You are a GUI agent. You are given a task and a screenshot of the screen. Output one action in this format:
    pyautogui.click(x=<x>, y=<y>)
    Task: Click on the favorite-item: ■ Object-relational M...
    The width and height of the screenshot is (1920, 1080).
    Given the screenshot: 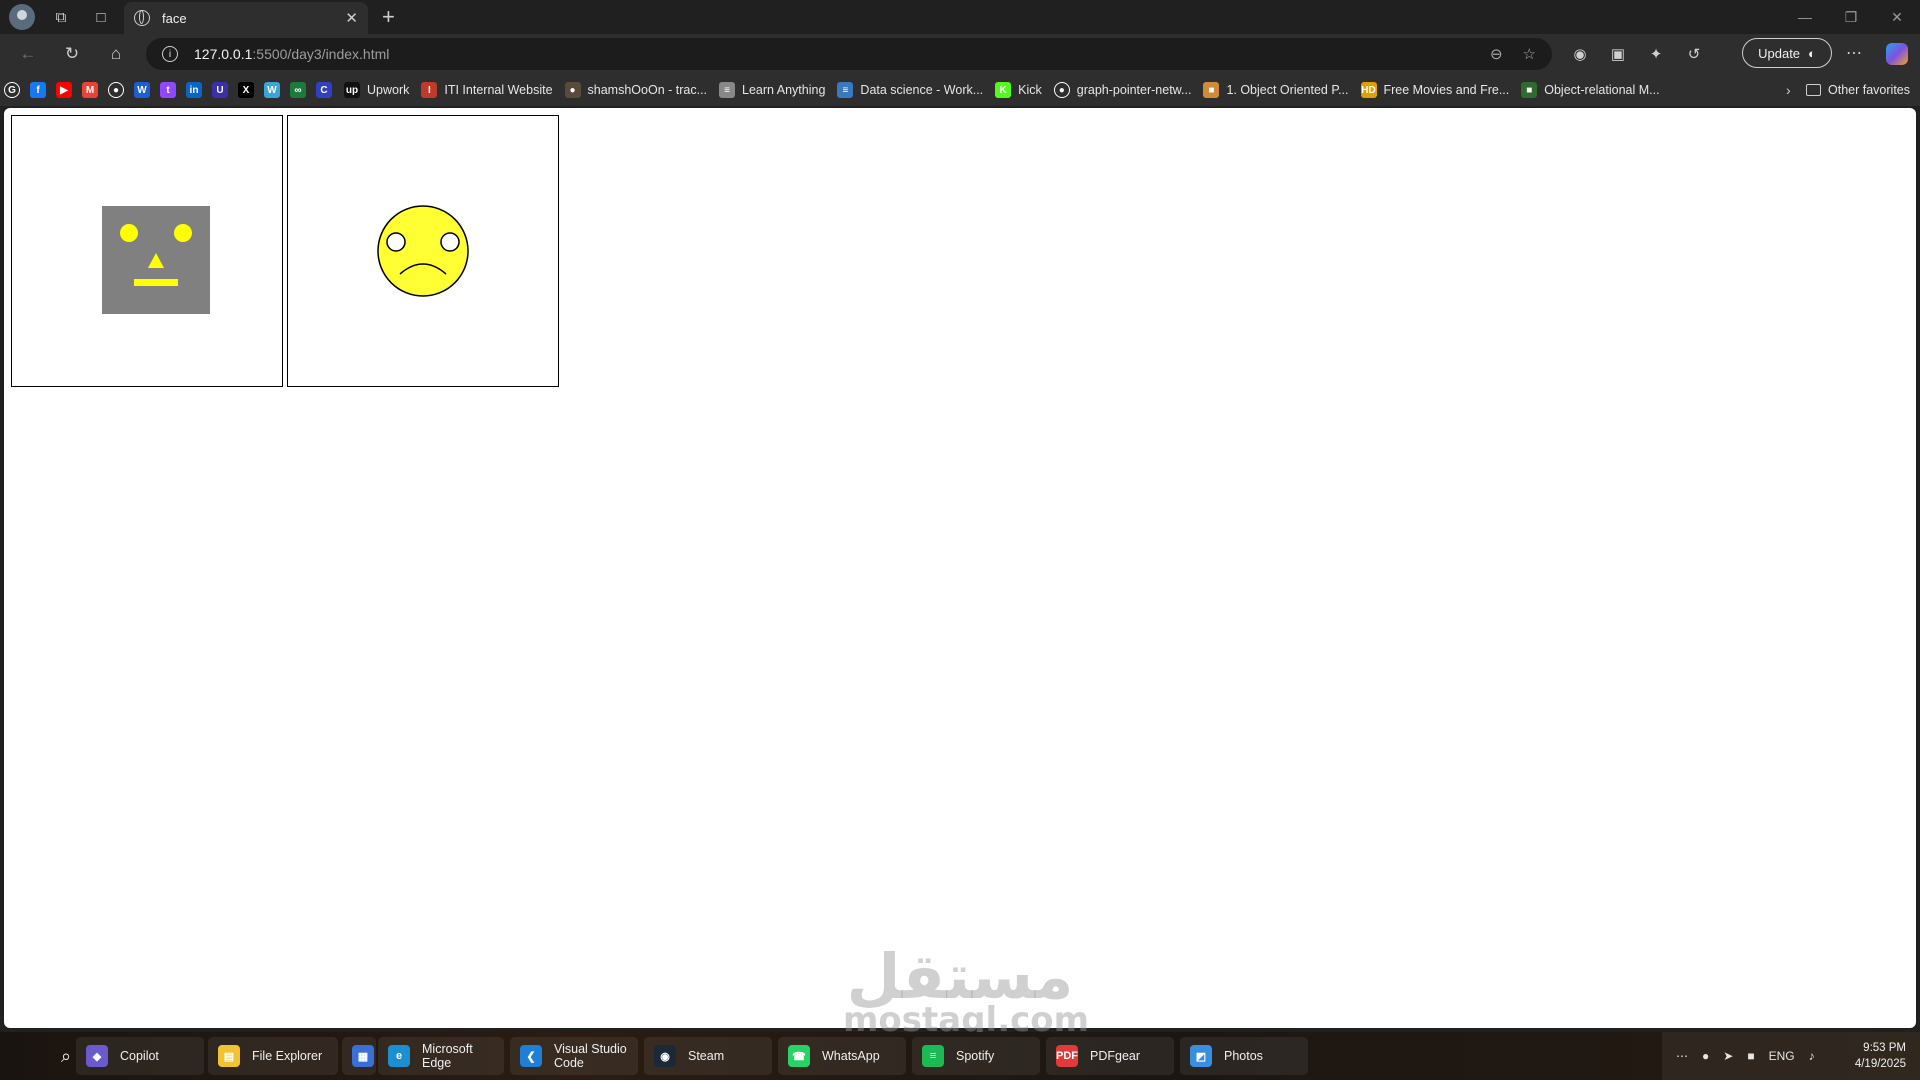 What is the action you would take?
    pyautogui.click(x=1590, y=90)
    